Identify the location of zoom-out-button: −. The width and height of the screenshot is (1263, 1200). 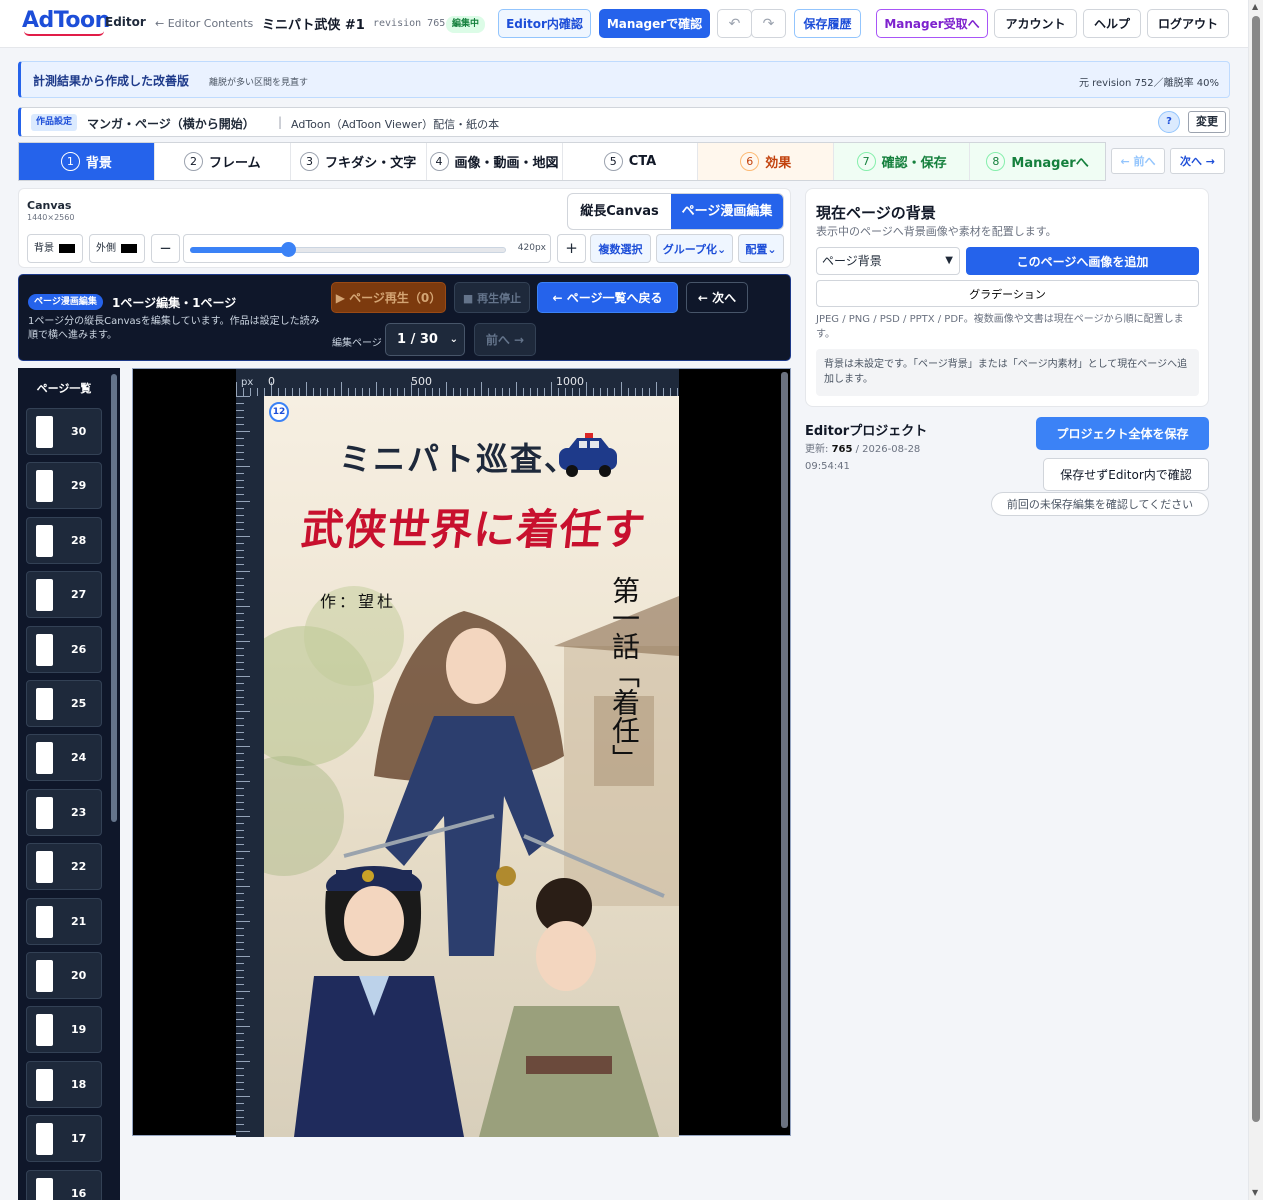
(165, 248).